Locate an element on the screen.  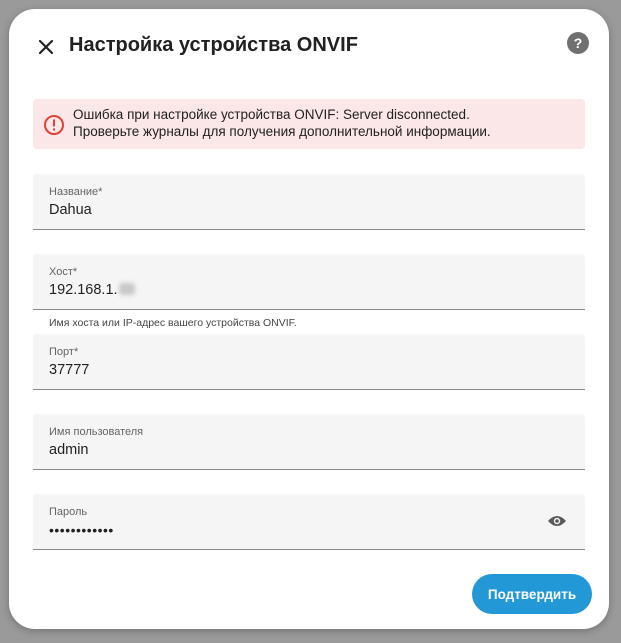
close-button is located at coordinates (46, 47).